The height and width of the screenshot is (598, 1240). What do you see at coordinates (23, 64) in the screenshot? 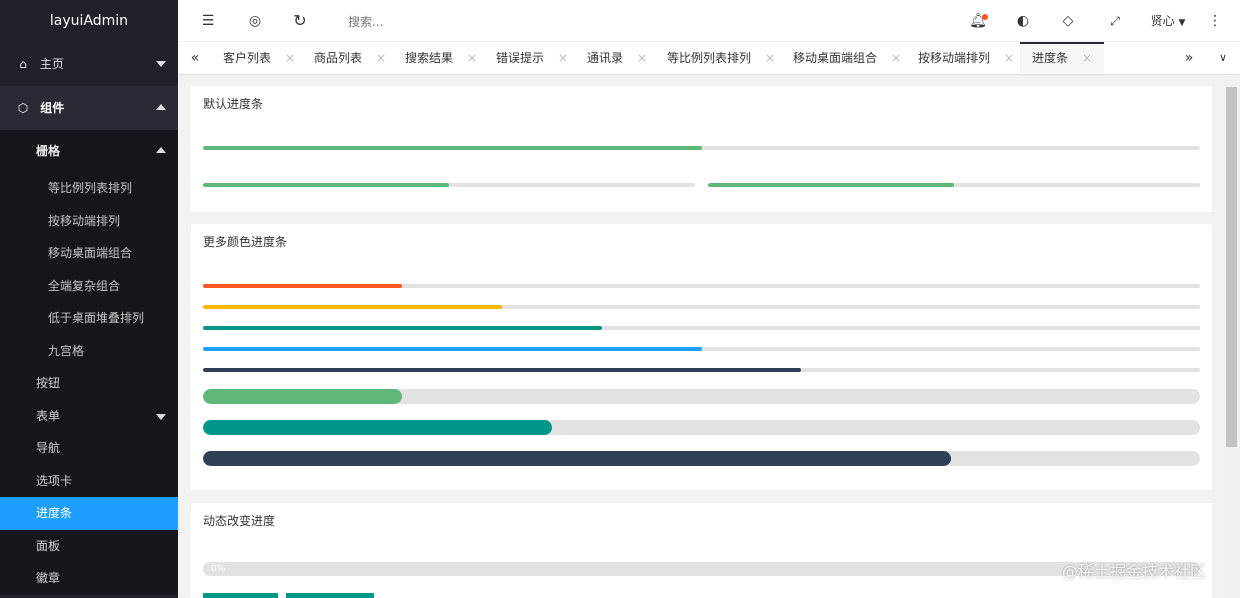
I see `home-icon: ⌂` at bounding box center [23, 64].